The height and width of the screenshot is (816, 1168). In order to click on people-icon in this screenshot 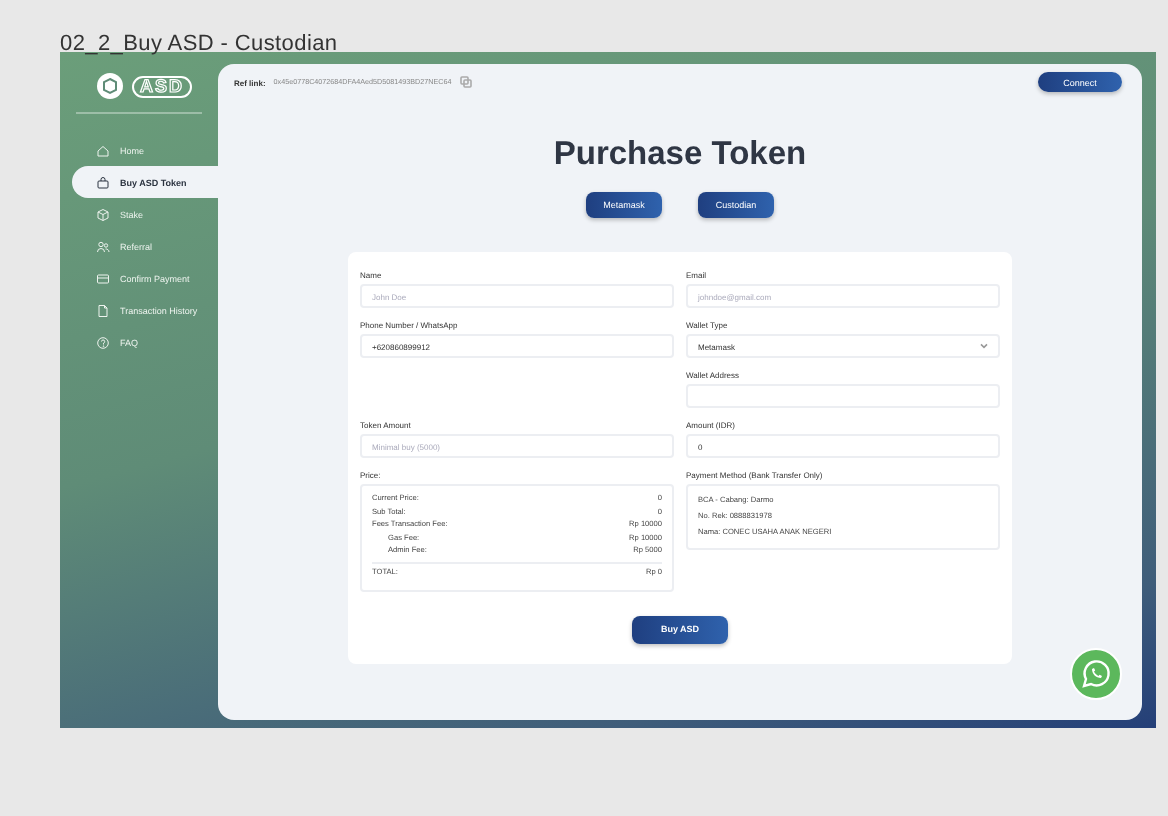, I will do `click(103, 246)`.